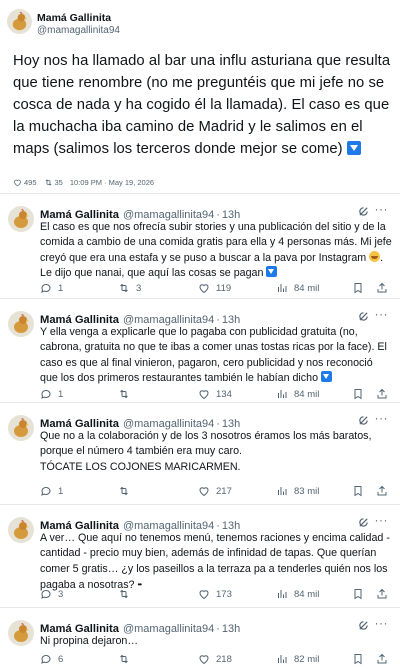 The image size is (400, 671). I want to click on like-button: 119, so click(214, 288).